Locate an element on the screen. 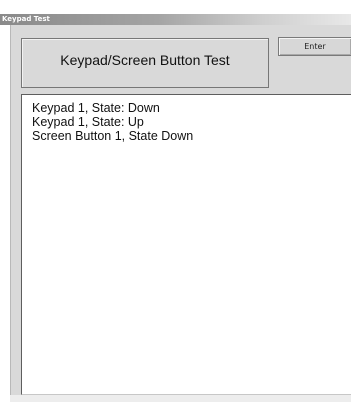 The image size is (351, 402). title-bar: Keypad Test is located at coordinates (175, 19).